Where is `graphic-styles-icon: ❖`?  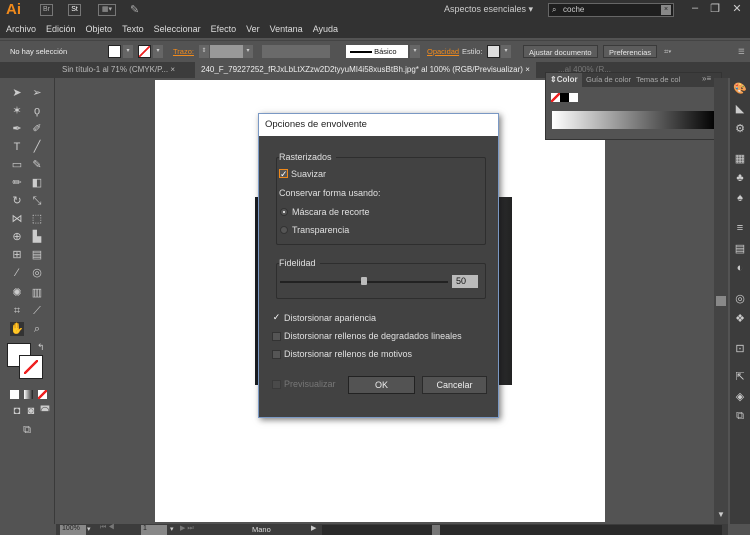
graphic-styles-icon: ❖ is located at coordinates (740, 319).